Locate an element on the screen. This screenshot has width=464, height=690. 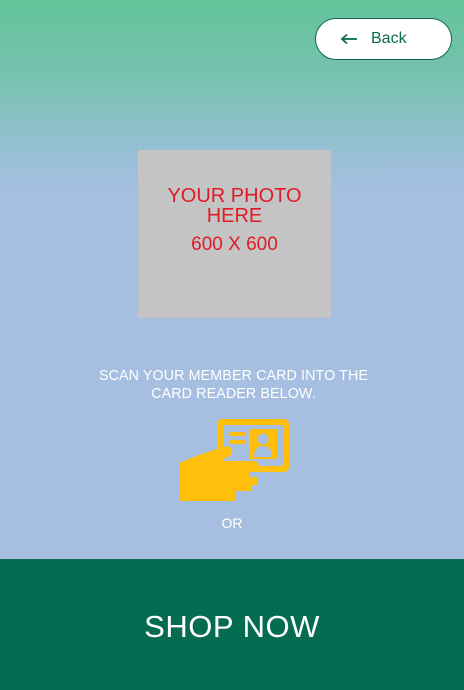
or-separator: OR is located at coordinates (232, 523).